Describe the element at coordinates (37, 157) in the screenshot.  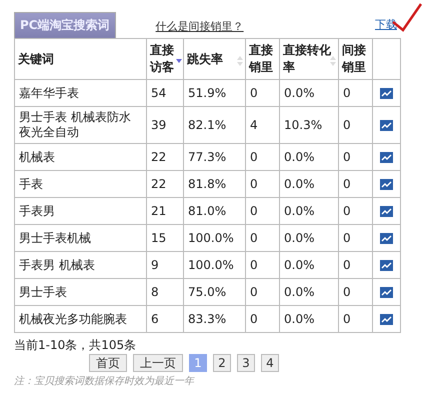
I see `table-cell: 机械表` at that location.